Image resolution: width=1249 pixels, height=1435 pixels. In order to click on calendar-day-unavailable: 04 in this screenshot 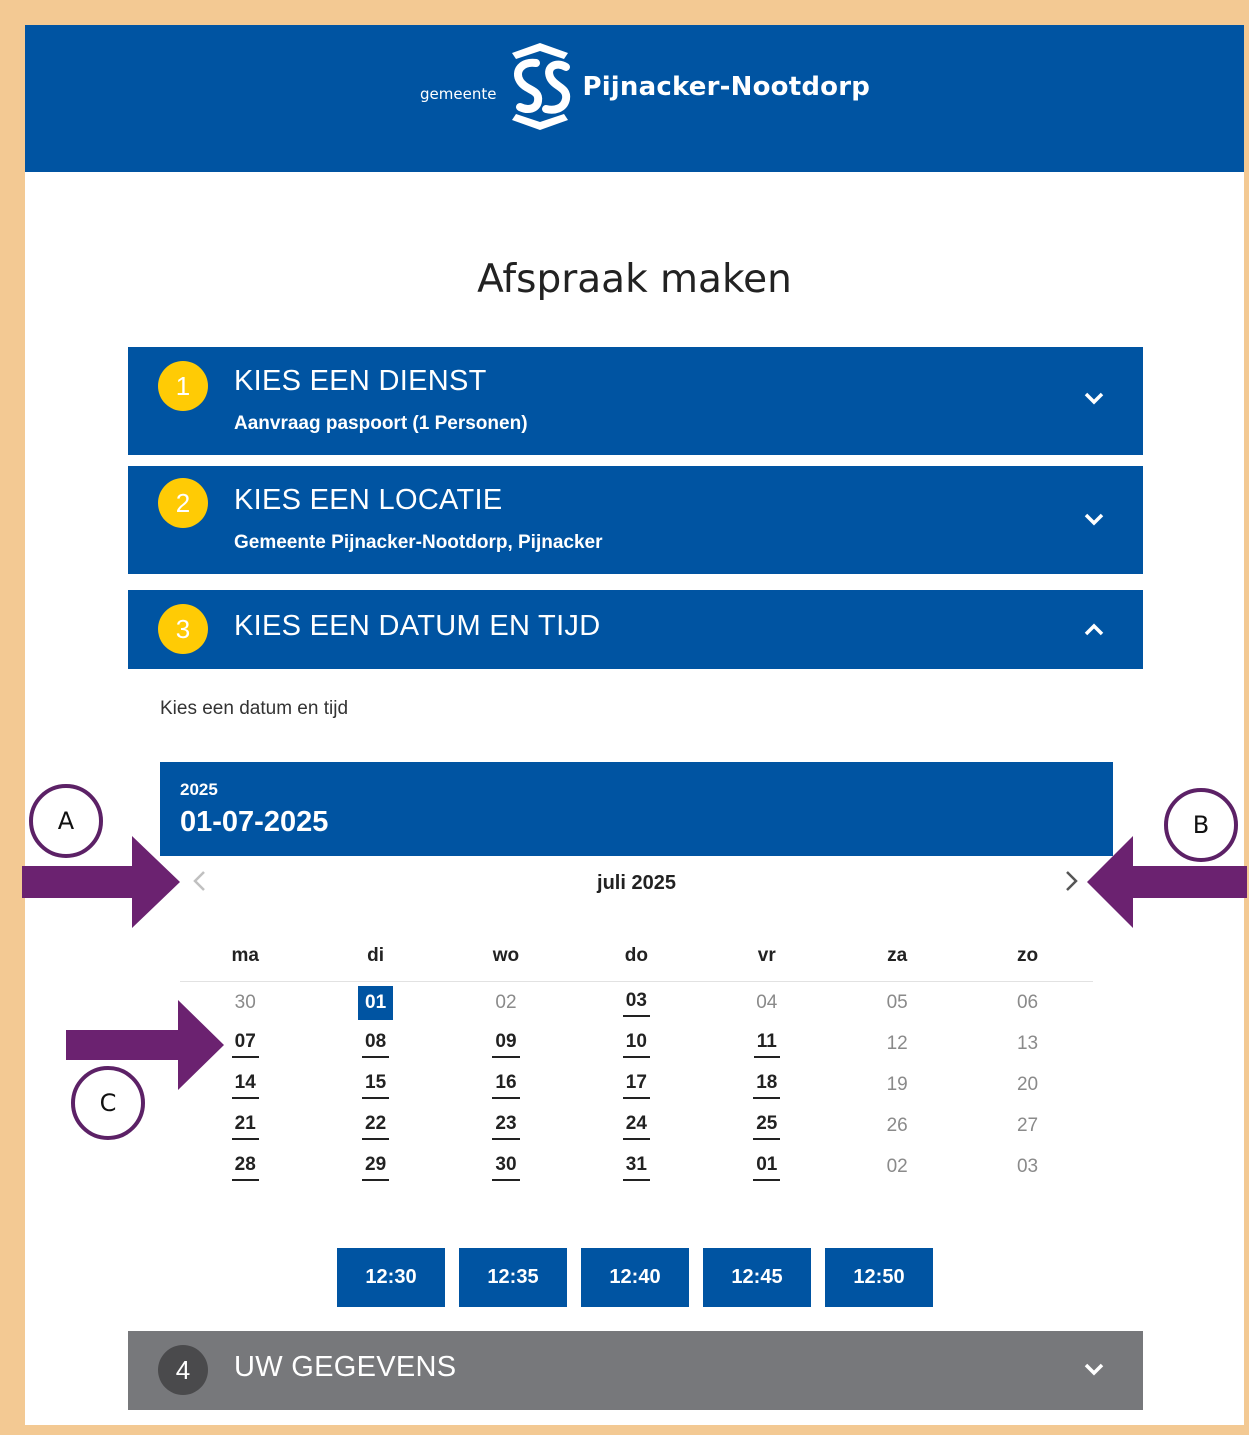, I will do `click(767, 1003)`.